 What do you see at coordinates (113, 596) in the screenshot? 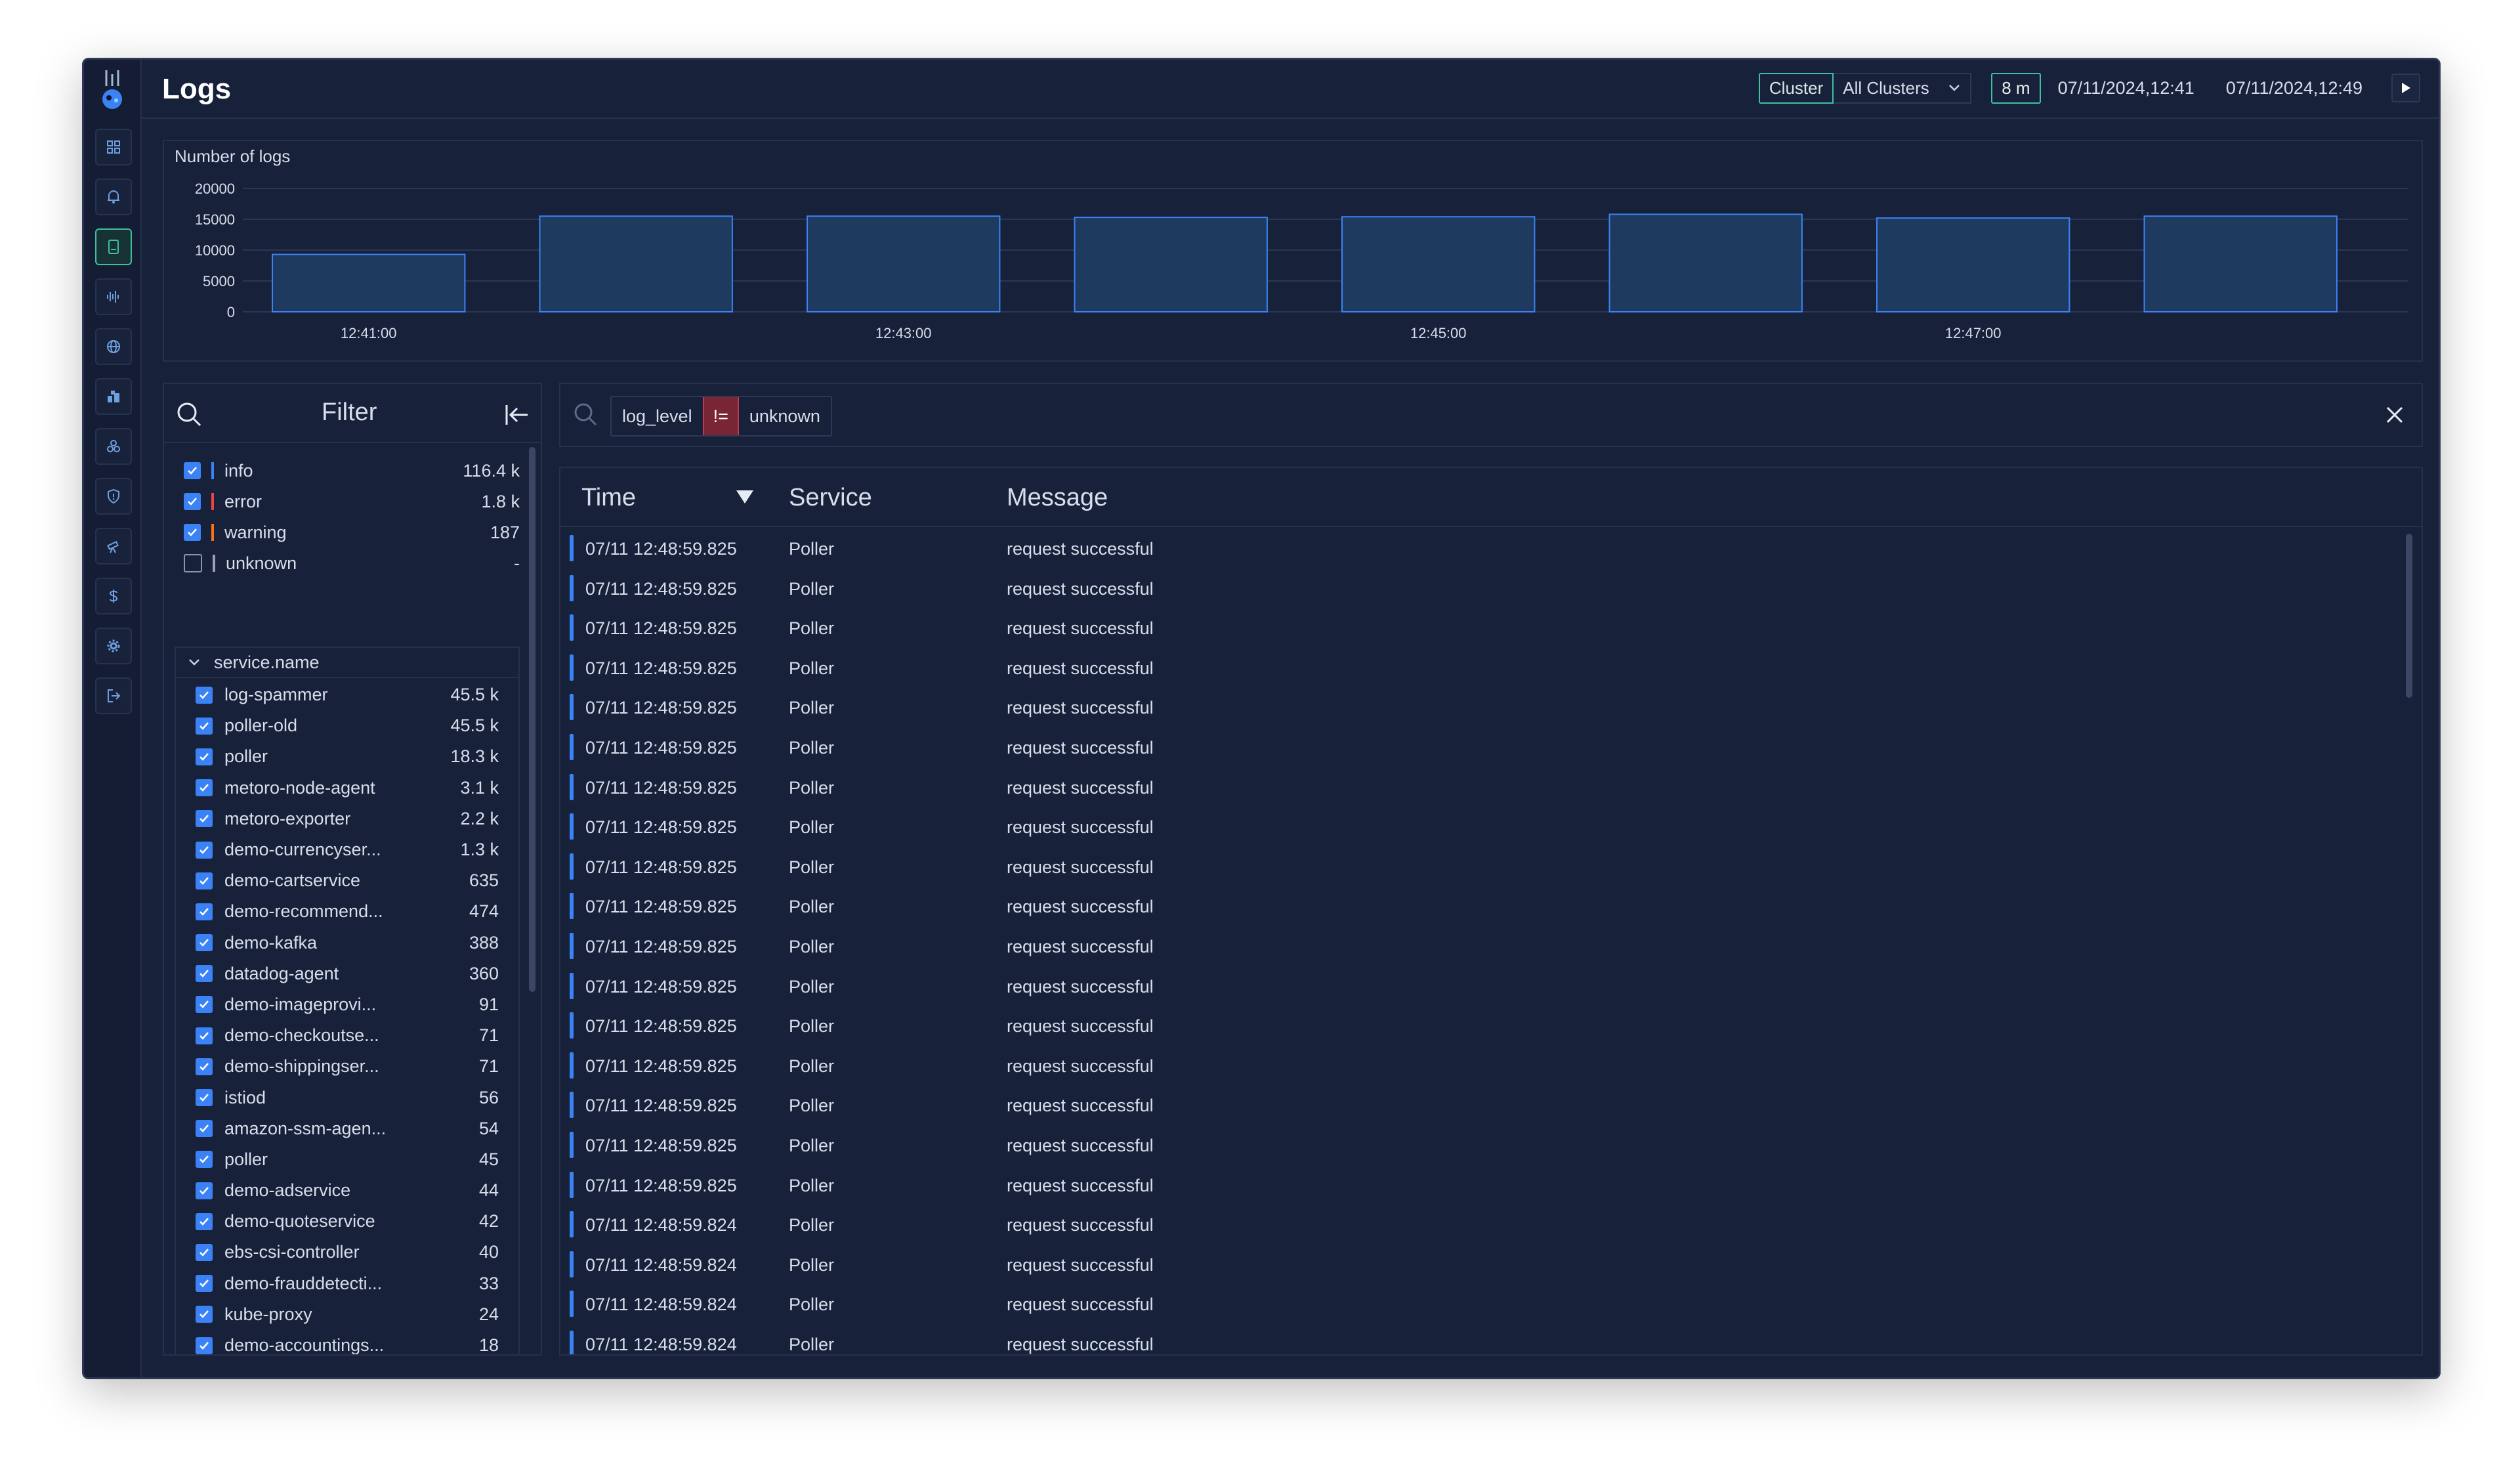
I see `nav-dollar-button` at bounding box center [113, 596].